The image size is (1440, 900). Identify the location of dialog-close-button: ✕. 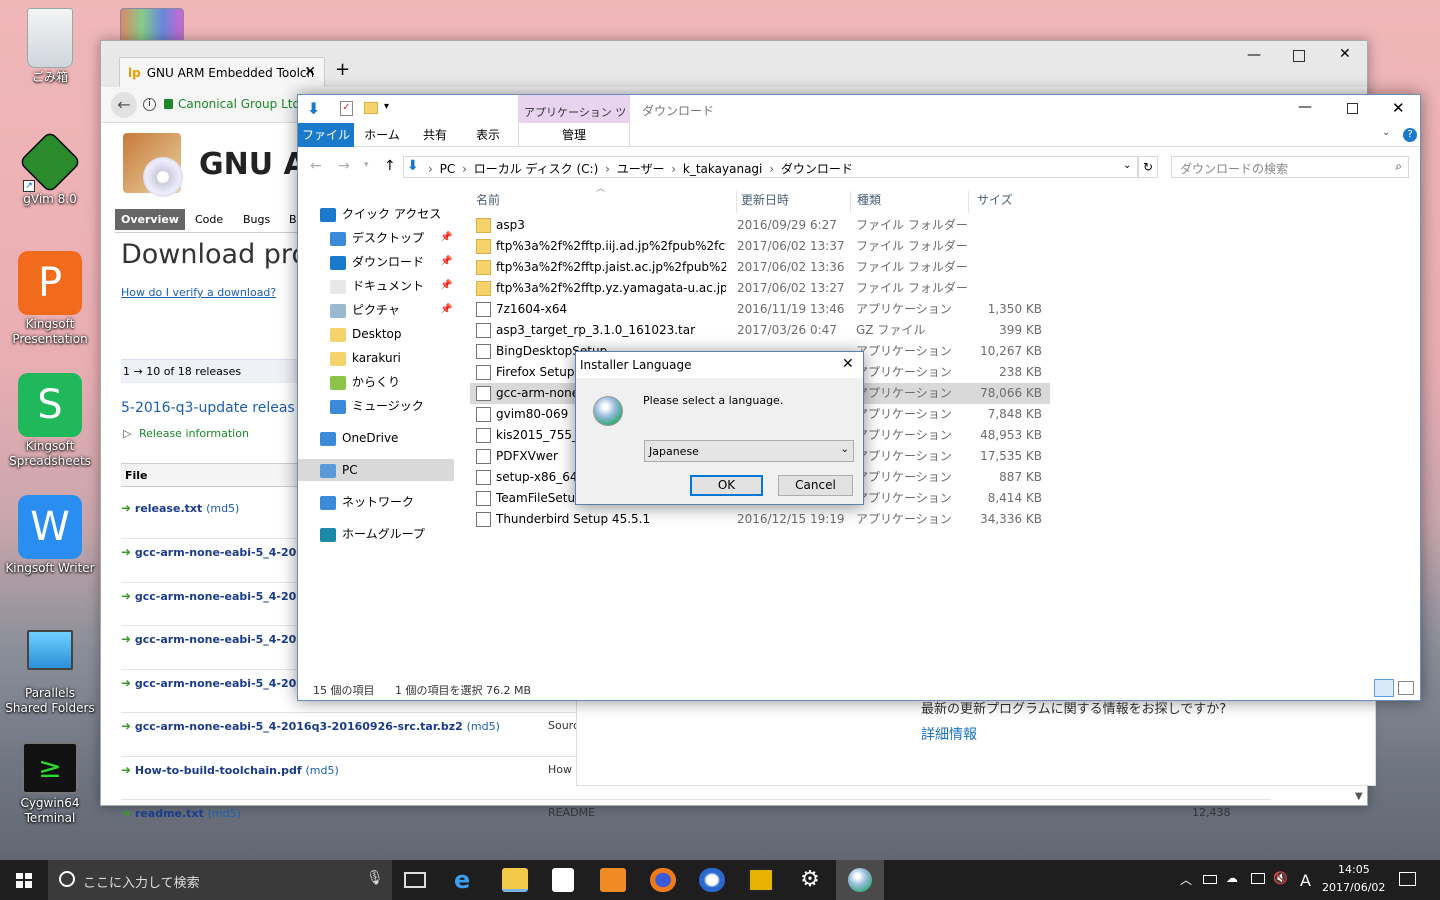
(848, 364).